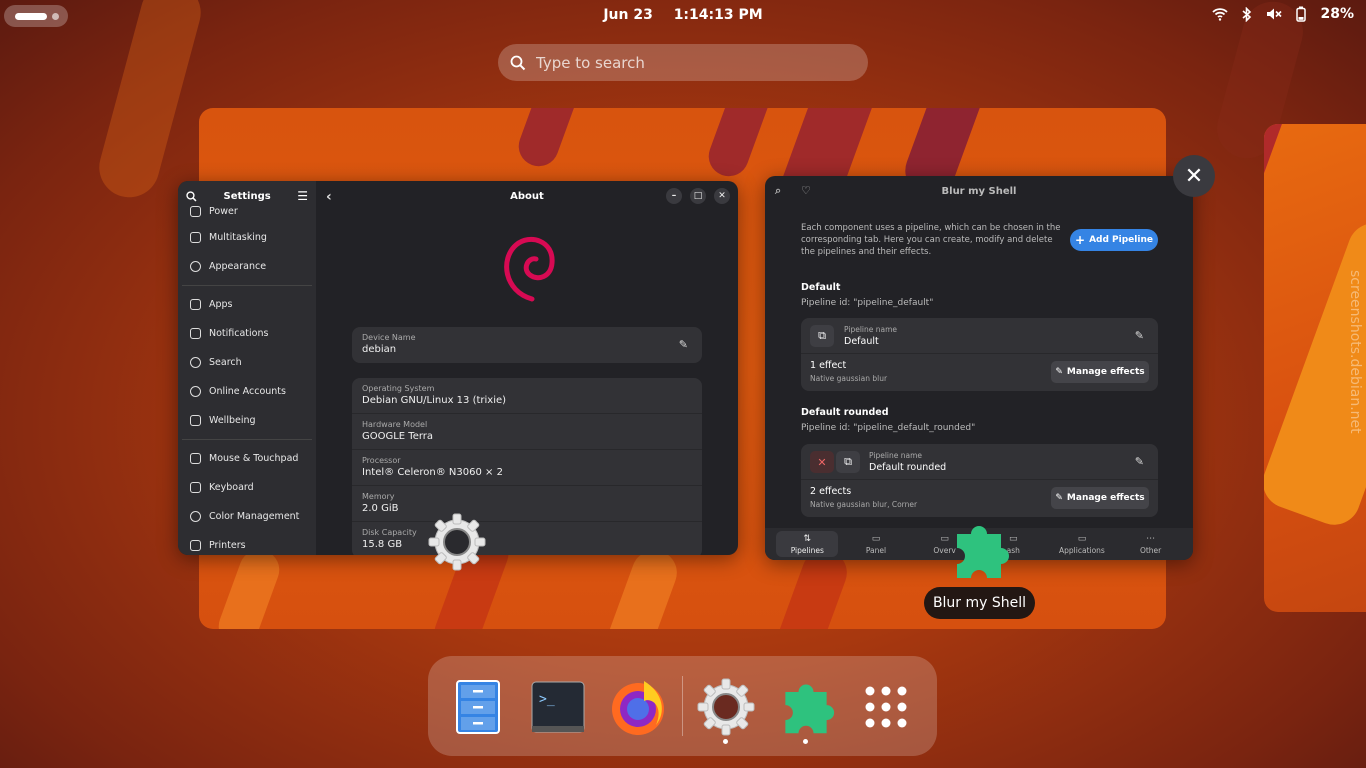  I want to click on blur-header: ⌕ ♡ Blur my Shell, so click(979, 191).